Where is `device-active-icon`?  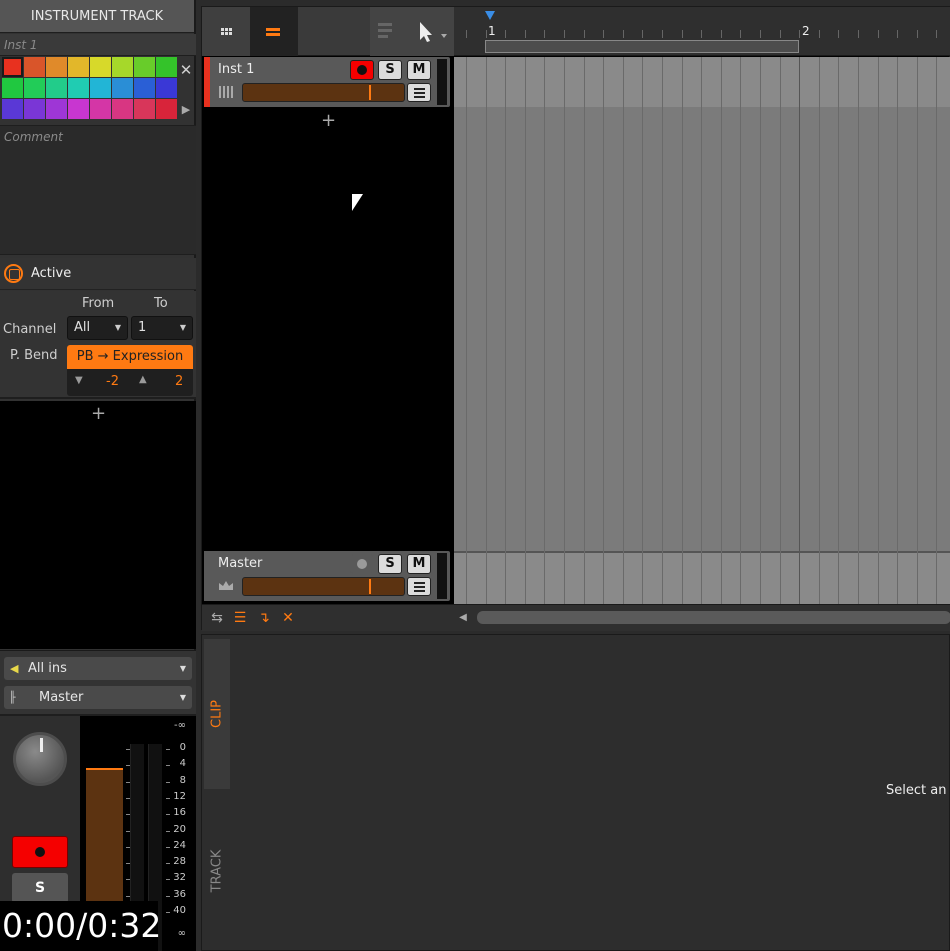
device-active-icon is located at coordinates (13, 273).